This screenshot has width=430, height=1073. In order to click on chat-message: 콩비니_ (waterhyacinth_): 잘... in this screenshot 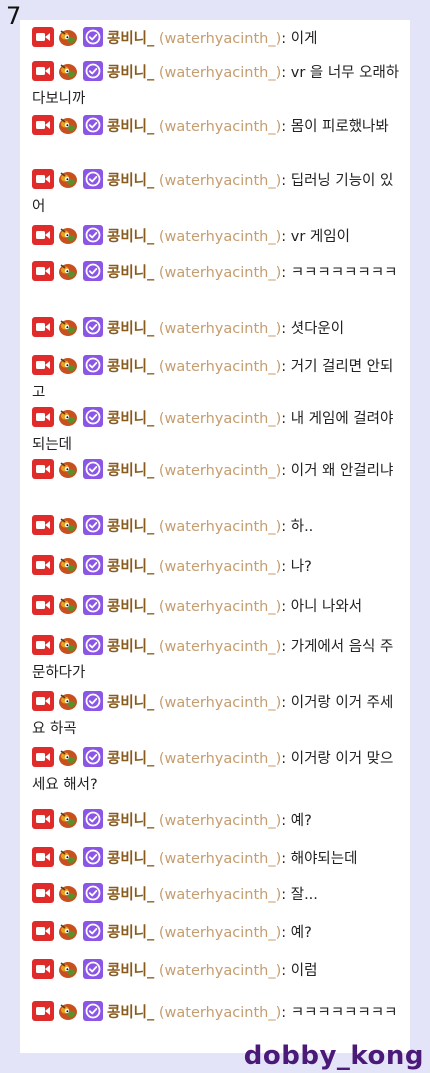, I will do `click(218, 895)`.